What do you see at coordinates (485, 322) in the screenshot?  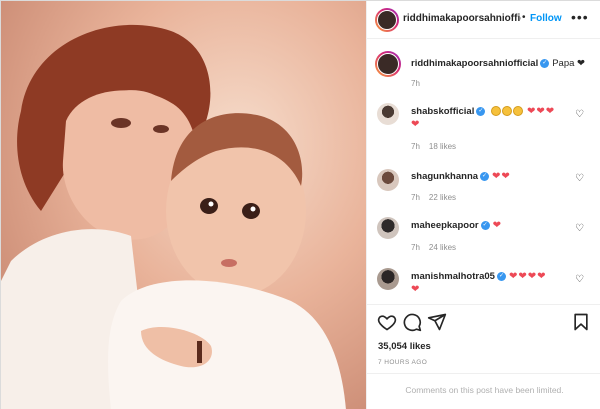 I see `action-bar` at bounding box center [485, 322].